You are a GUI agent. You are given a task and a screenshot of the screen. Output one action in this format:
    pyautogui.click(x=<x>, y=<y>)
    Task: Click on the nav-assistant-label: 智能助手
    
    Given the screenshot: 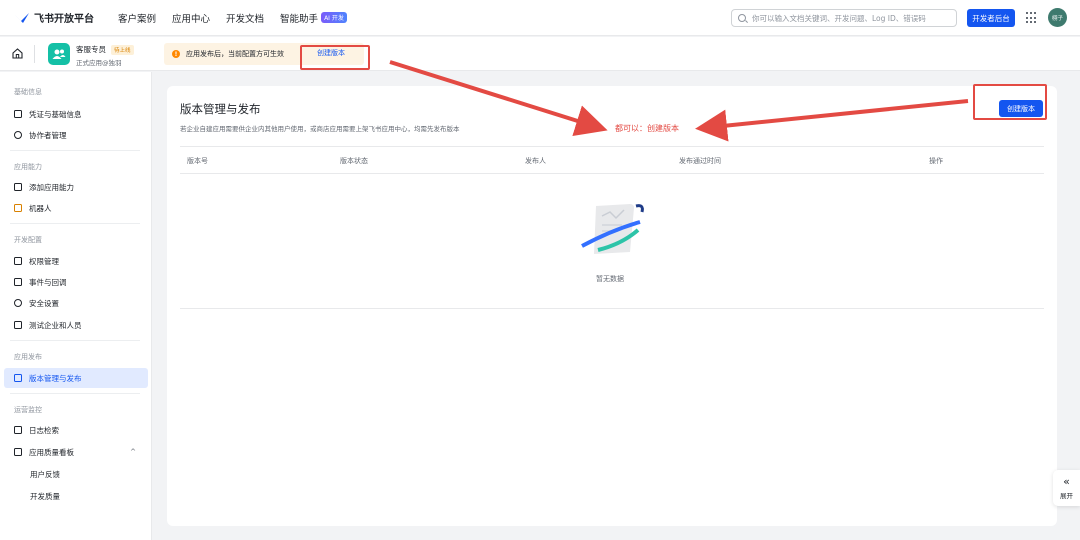 What is the action you would take?
    pyautogui.click(x=299, y=19)
    